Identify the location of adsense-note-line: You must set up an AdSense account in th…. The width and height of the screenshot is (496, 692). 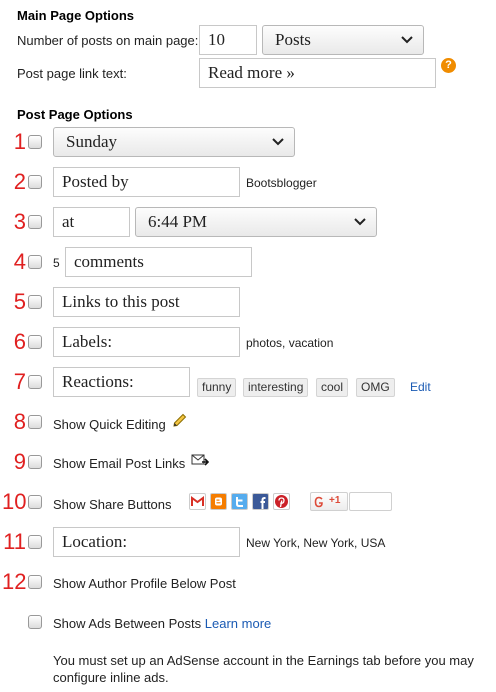
(263, 660).